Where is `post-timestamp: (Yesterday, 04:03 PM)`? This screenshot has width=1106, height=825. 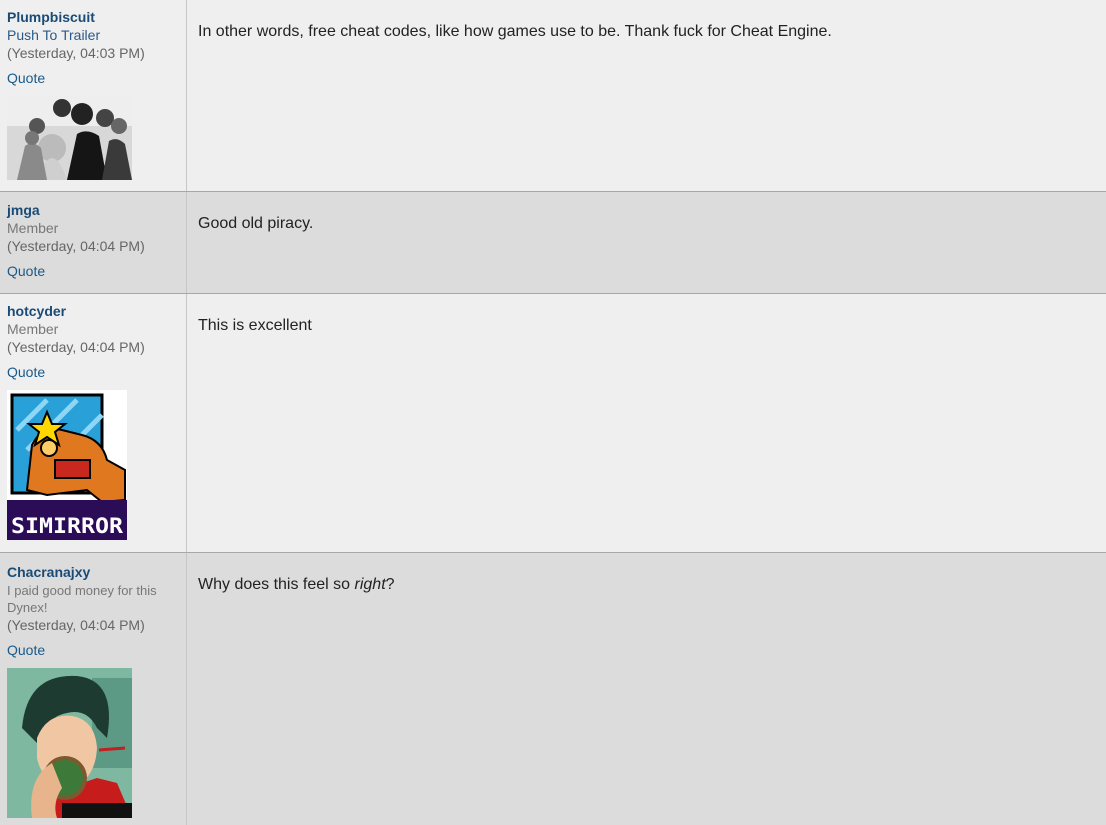 post-timestamp: (Yesterday, 04:03 PM) is located at coordinates (76, 53).